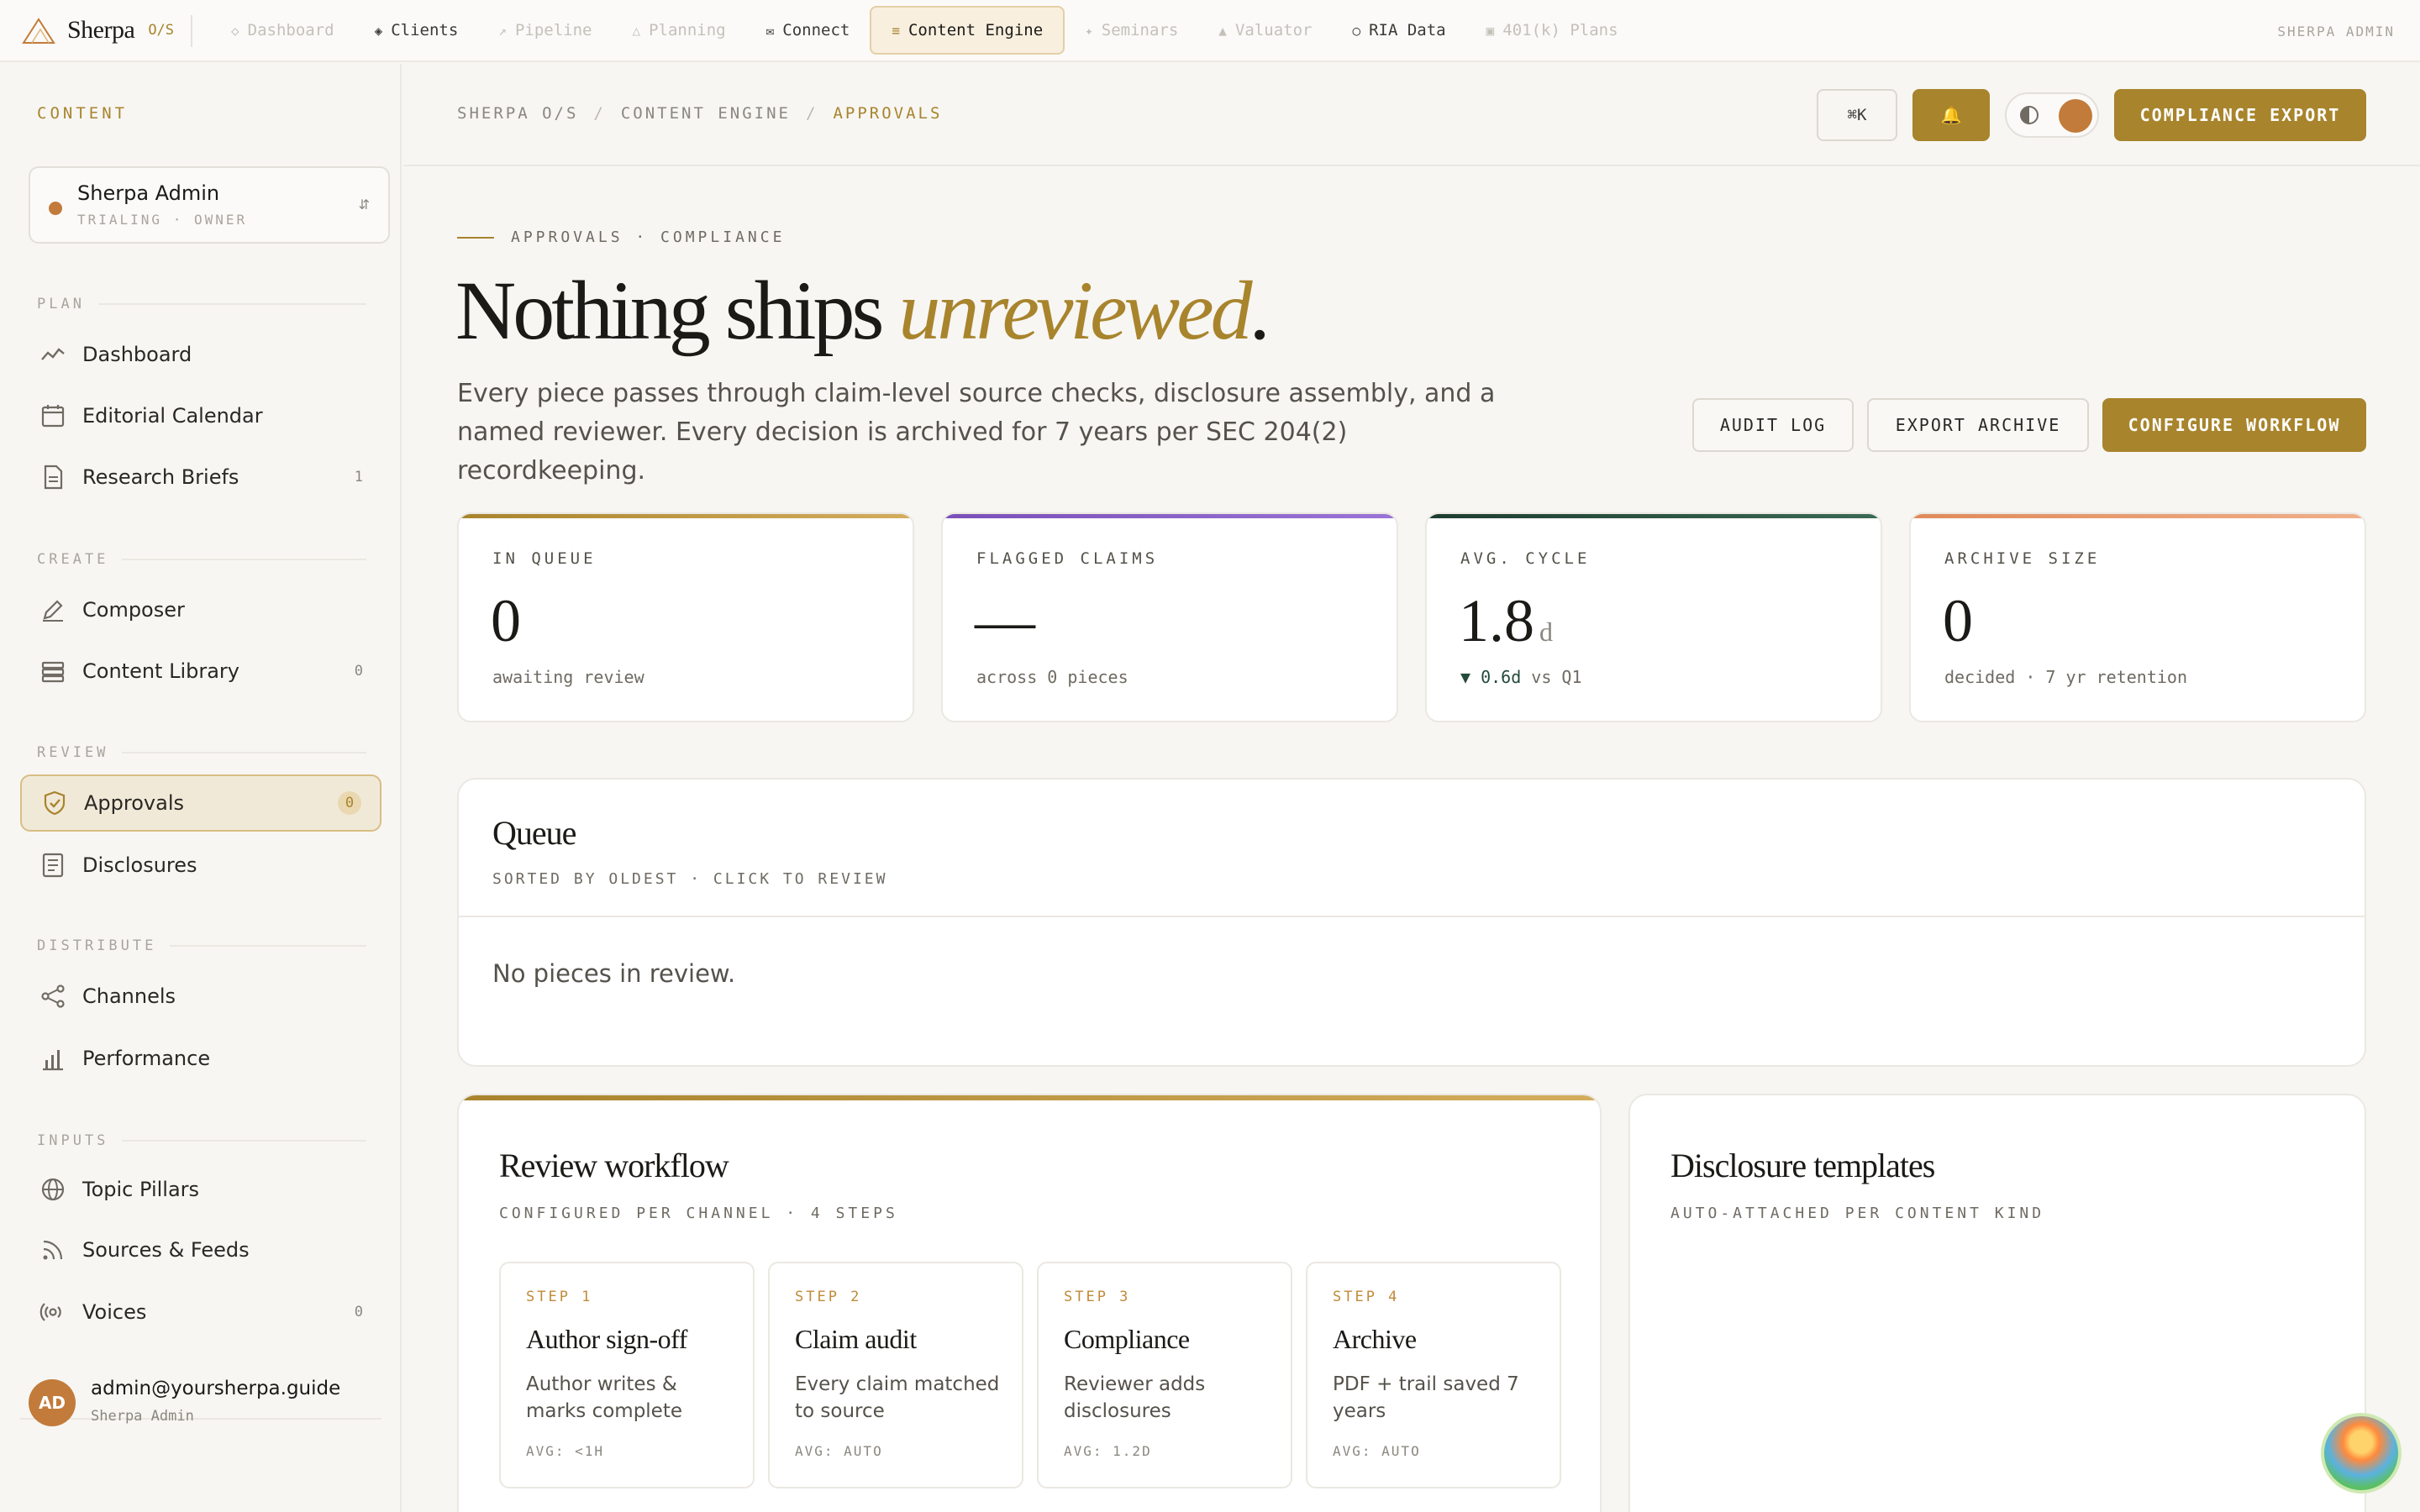  Describe the element at coordinates (52, 1402) in the screenshot. I see `avatar: AD` at that location.